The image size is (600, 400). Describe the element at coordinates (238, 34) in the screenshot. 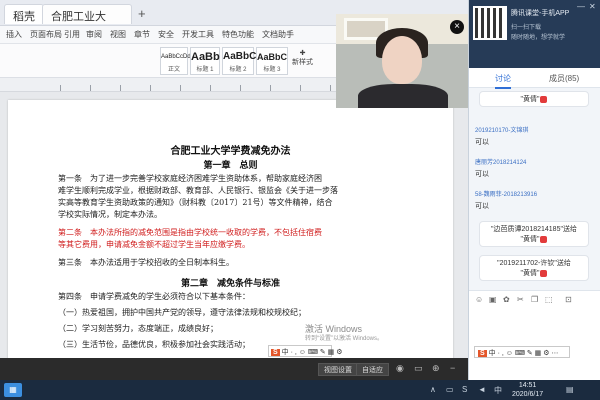

I see `menu-features: 特色功能` at that location.